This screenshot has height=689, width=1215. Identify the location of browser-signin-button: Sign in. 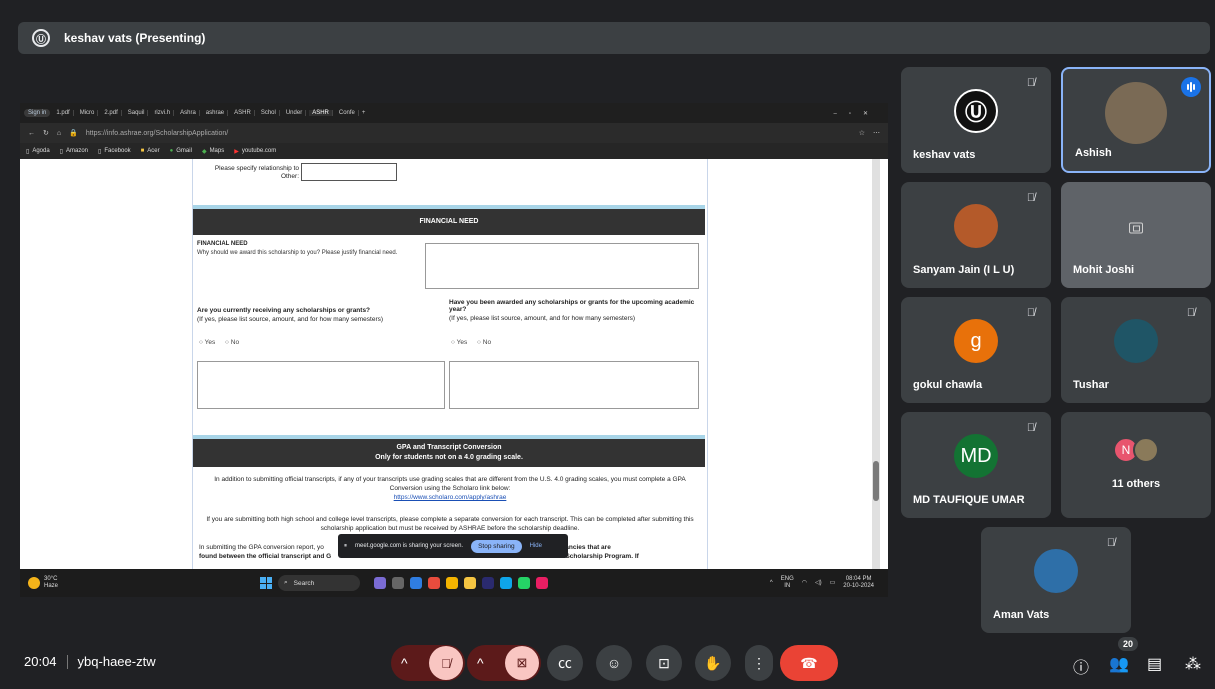
(37, 113).